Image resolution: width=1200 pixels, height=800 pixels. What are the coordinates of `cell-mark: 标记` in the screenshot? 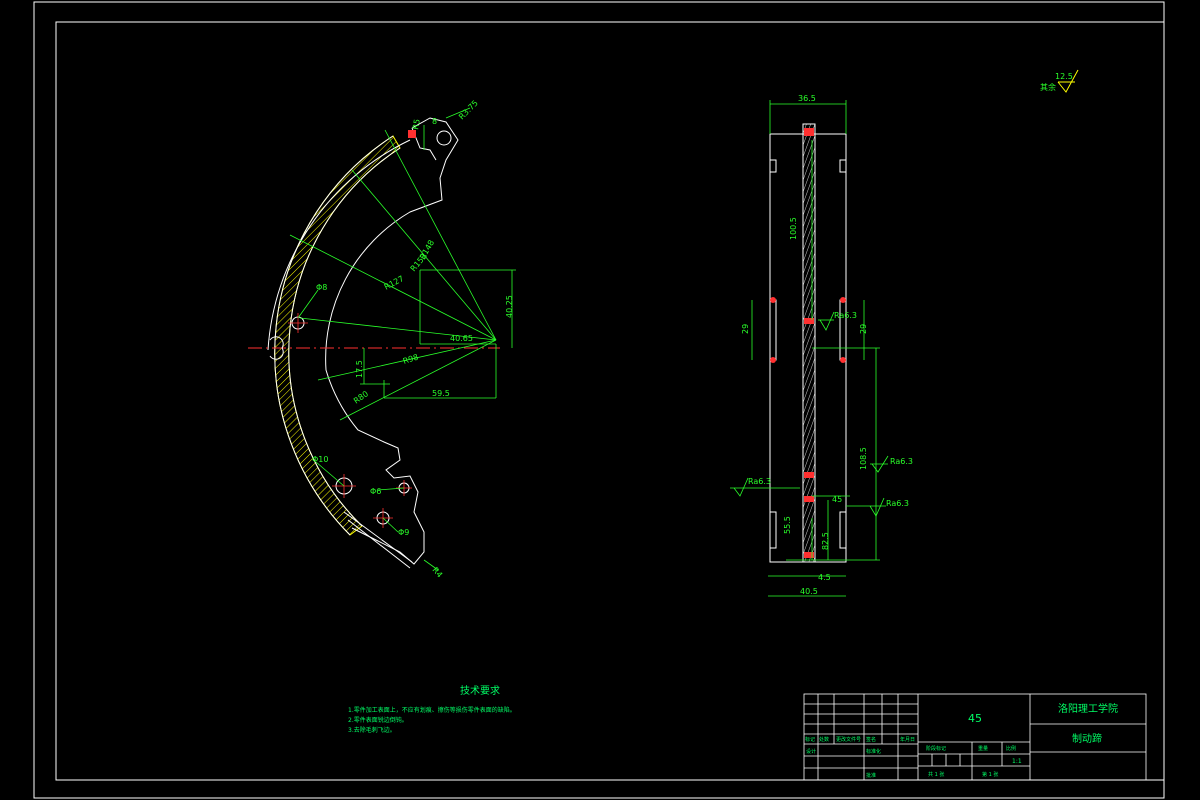 It's located at (810, 739).